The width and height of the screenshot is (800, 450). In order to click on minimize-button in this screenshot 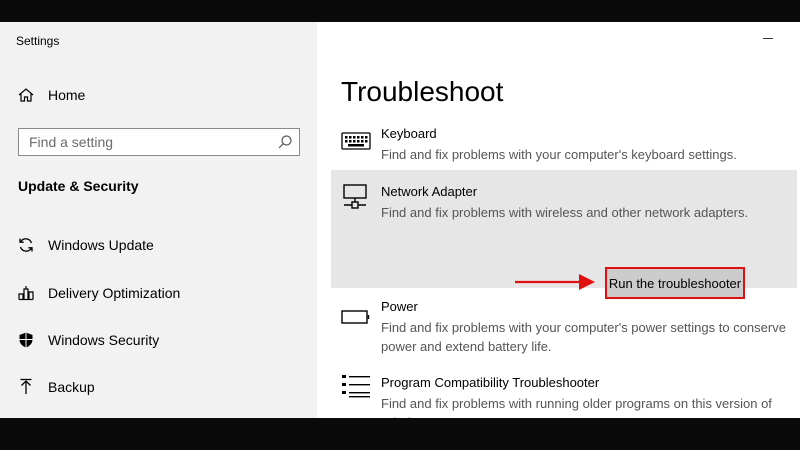, I will do `click(768, 38)`.